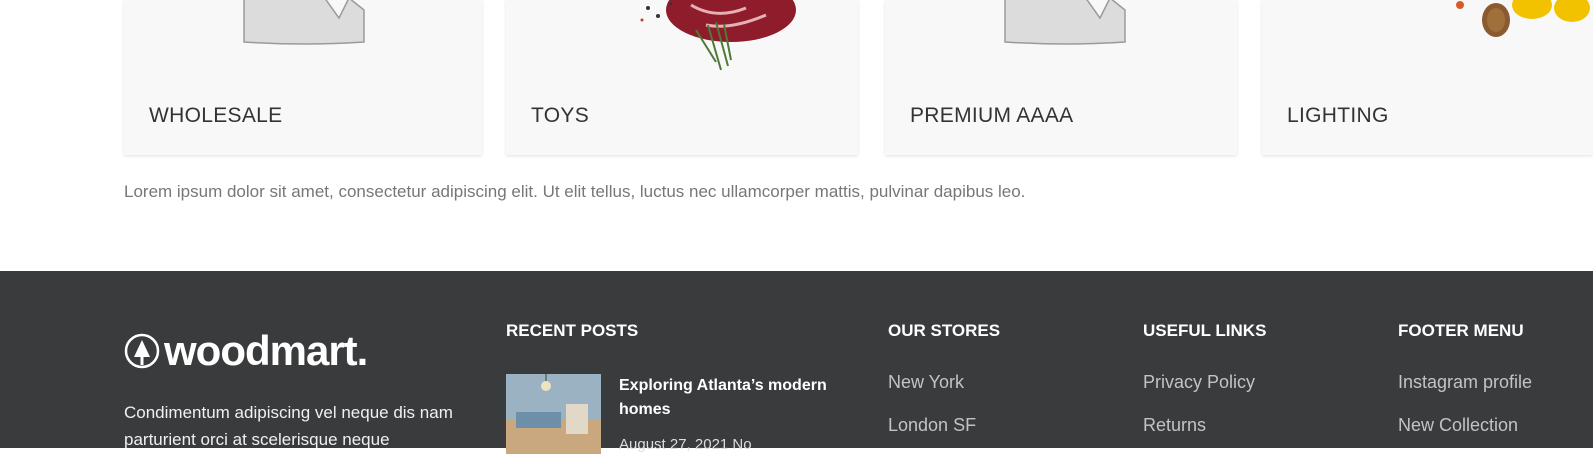 The width and height of the screenshot is (1593, 454). I want to click on vegetables-photo, so click(1523, 18).